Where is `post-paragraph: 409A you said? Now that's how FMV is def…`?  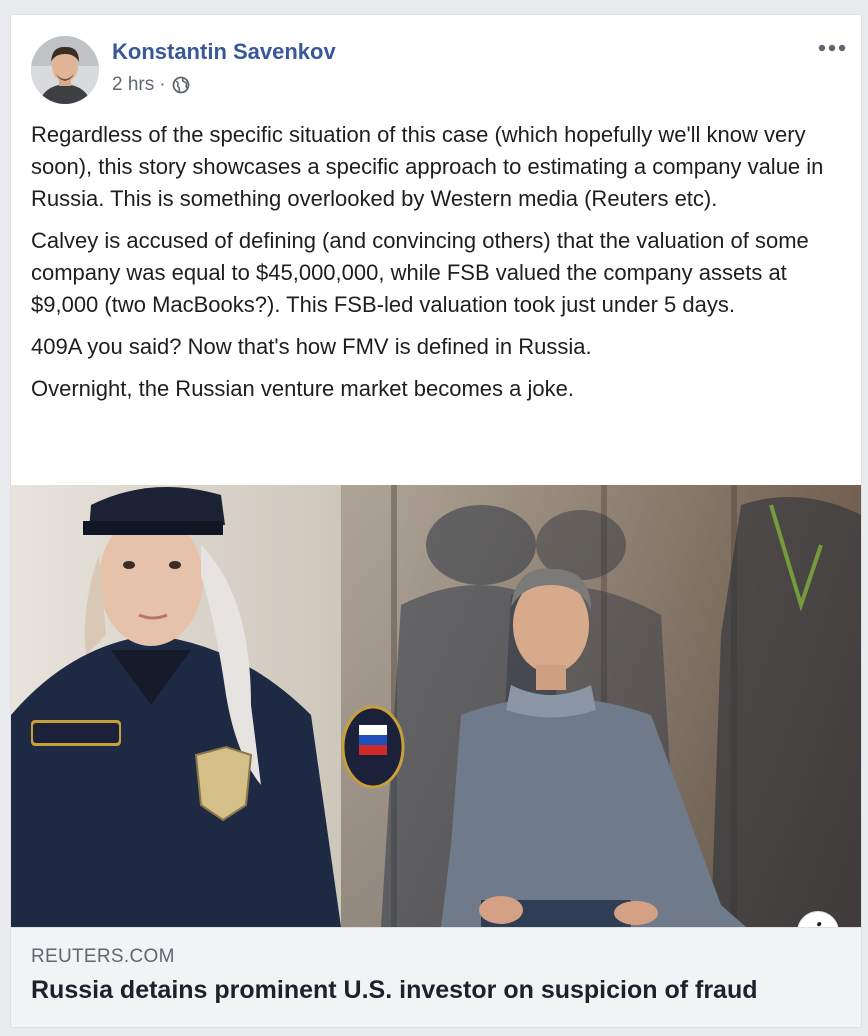
post-paragraph: 409A you said? Now that's how FMV is def… is located at coordinates (311, 346).